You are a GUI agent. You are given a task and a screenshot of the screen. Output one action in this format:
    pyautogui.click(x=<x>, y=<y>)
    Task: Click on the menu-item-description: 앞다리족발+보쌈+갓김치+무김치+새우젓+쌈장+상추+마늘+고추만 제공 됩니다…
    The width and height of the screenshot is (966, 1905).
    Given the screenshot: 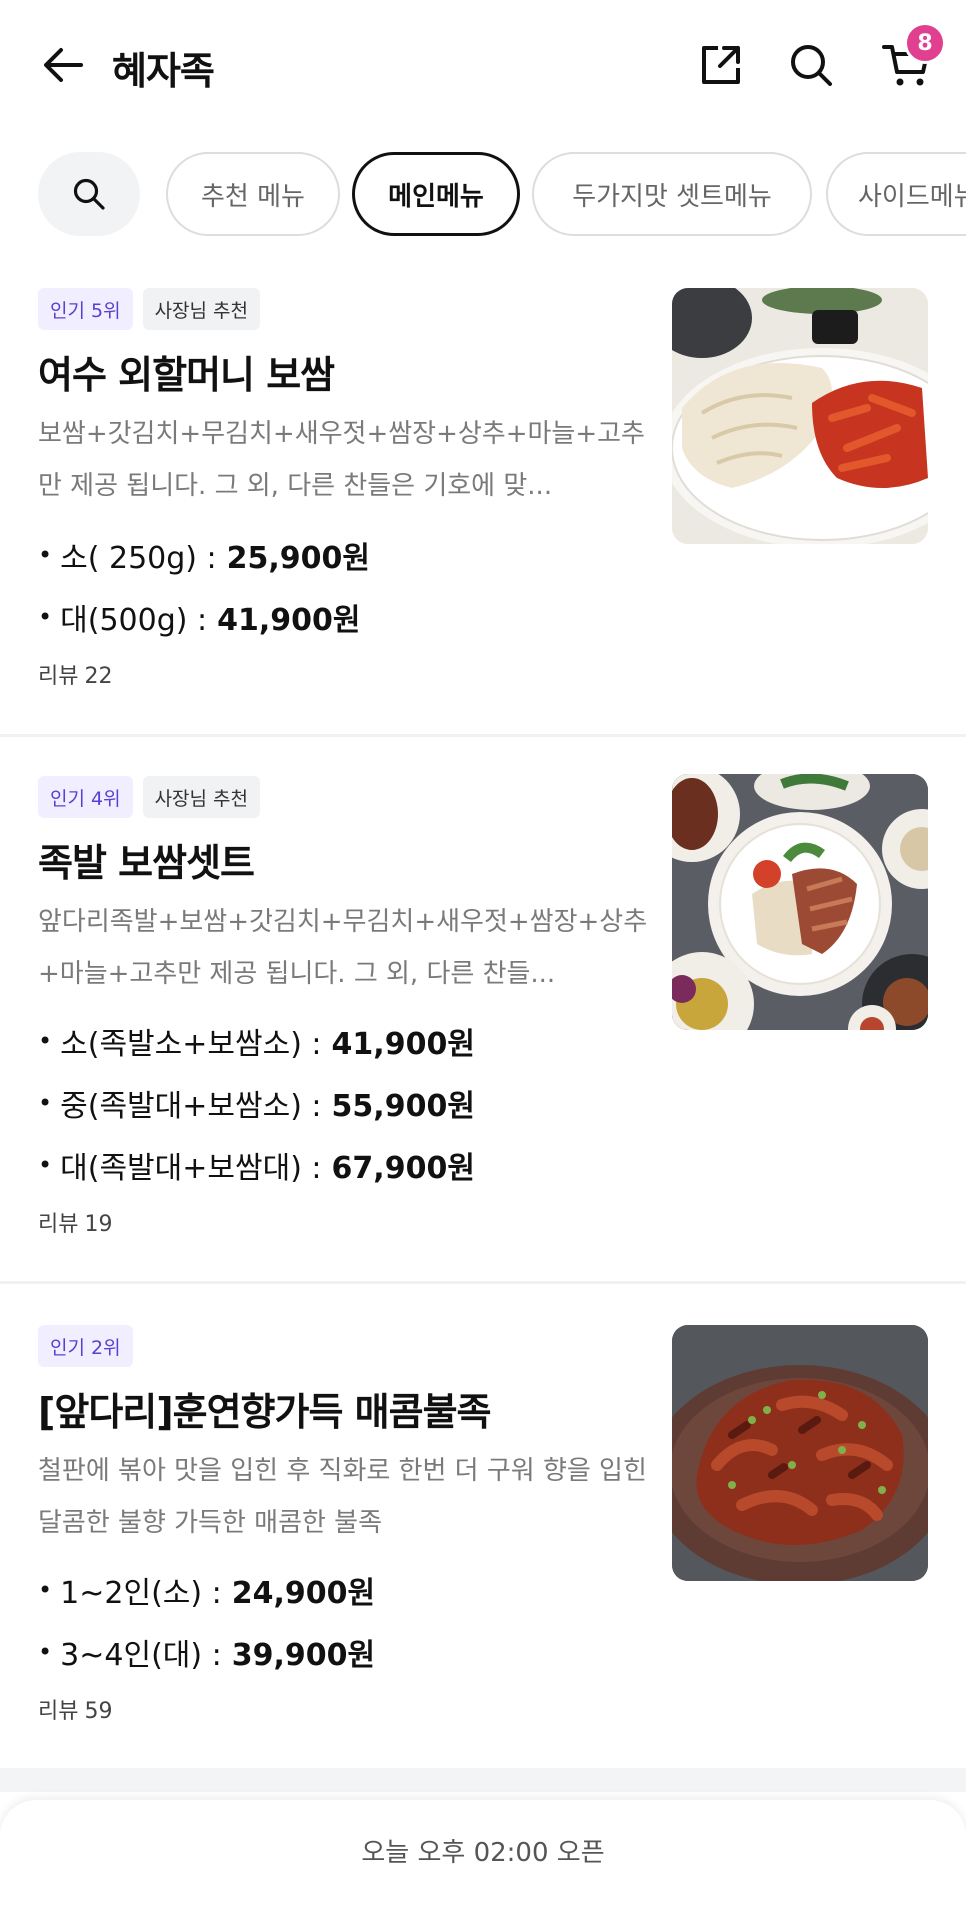 What is the action you would take?
    pyautogui.click(x=343, y=948)
    